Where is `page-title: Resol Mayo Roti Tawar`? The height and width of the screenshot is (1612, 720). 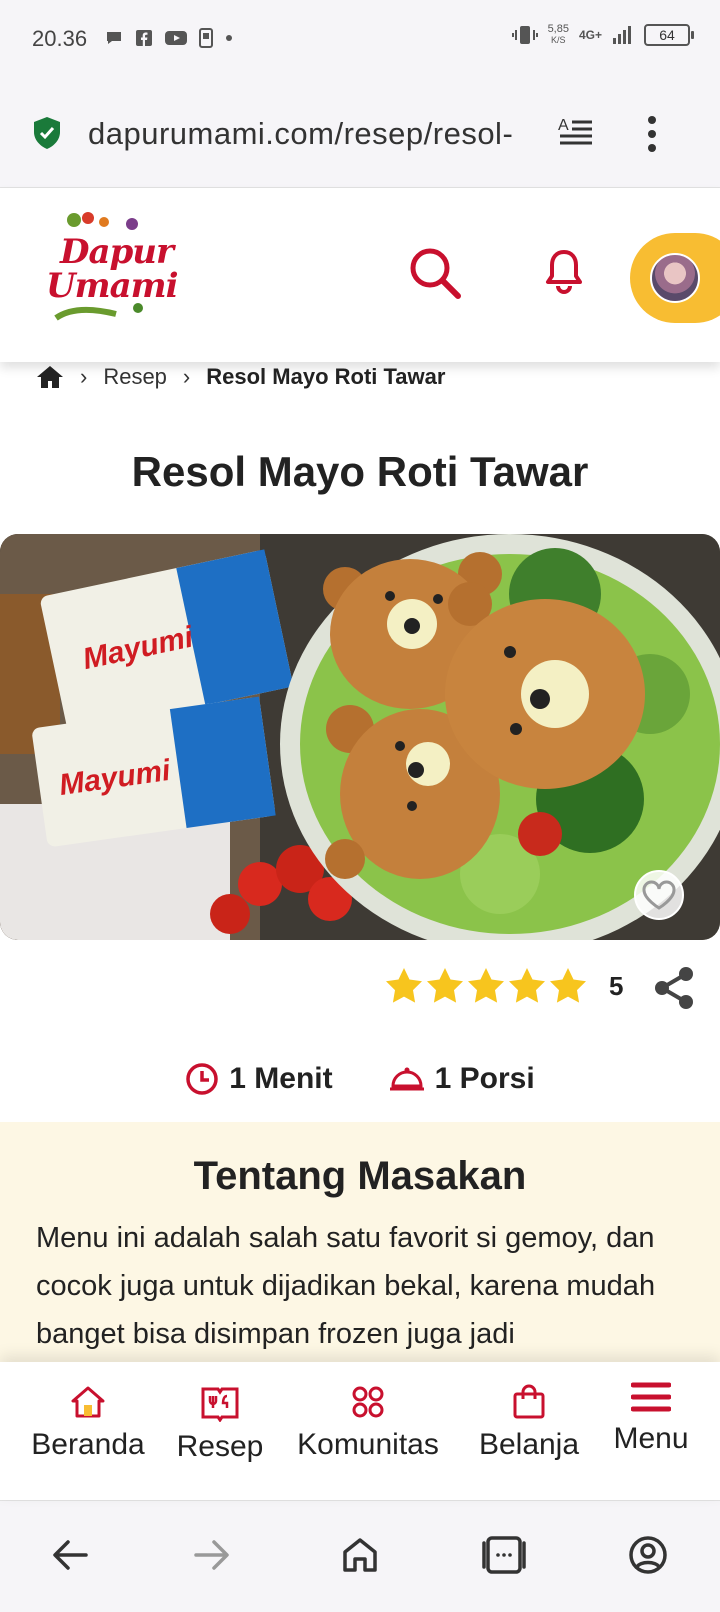 page-title: Resol Mayo Roti Tawar is located at coordinates (360, 471).